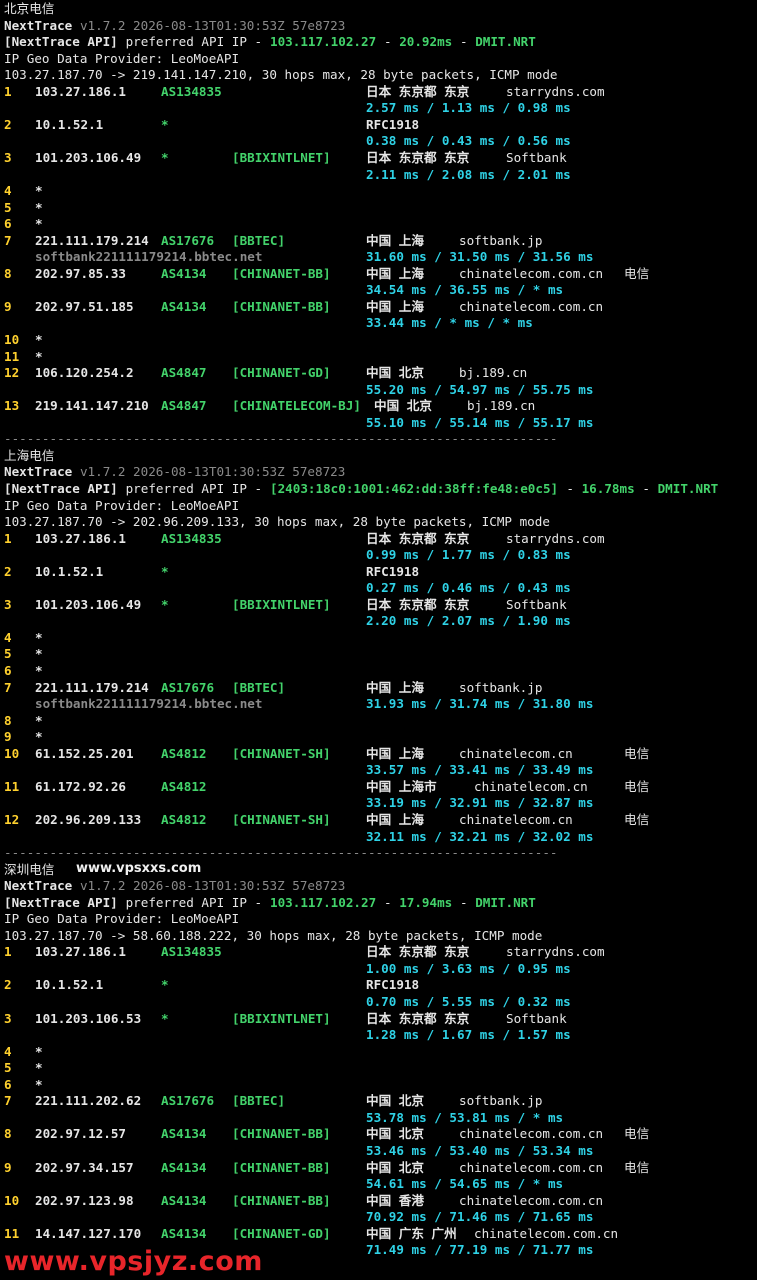 This screenshot has height=1280, width=757. What do you see at coordinates (259, 240) in the screenshot?
I see `hop-network-tag: [BBTEC]` at bounding box center [259, 240].